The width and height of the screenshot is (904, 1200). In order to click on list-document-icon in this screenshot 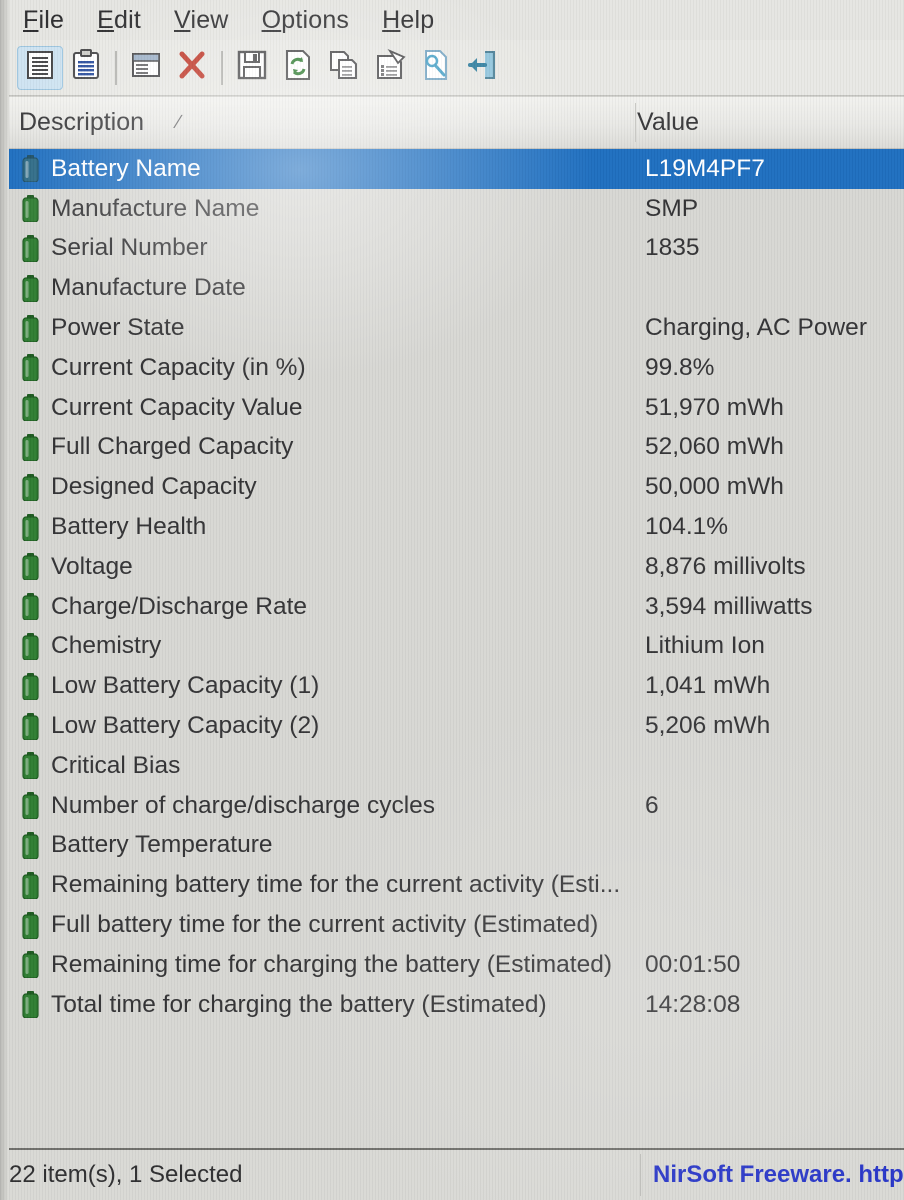, I will do `click(40, 67)`.